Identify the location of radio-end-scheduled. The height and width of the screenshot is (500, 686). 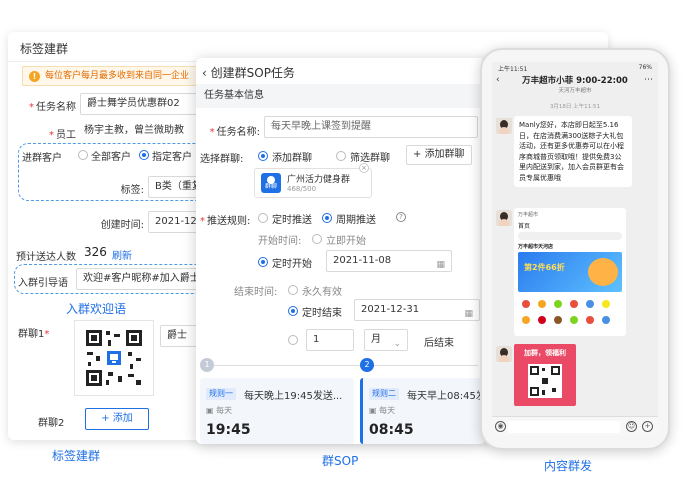
(293, 311).